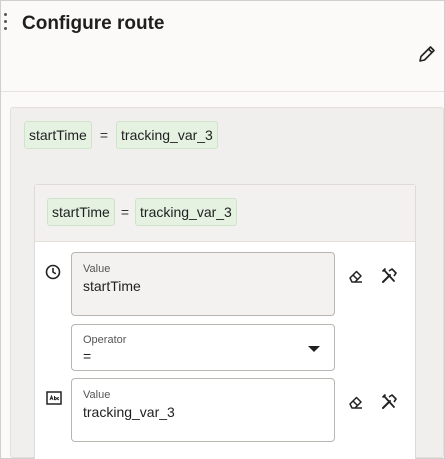 This screenshot has width=445, height=459. I want to click on drag-handle-icon, so click(6, 25).